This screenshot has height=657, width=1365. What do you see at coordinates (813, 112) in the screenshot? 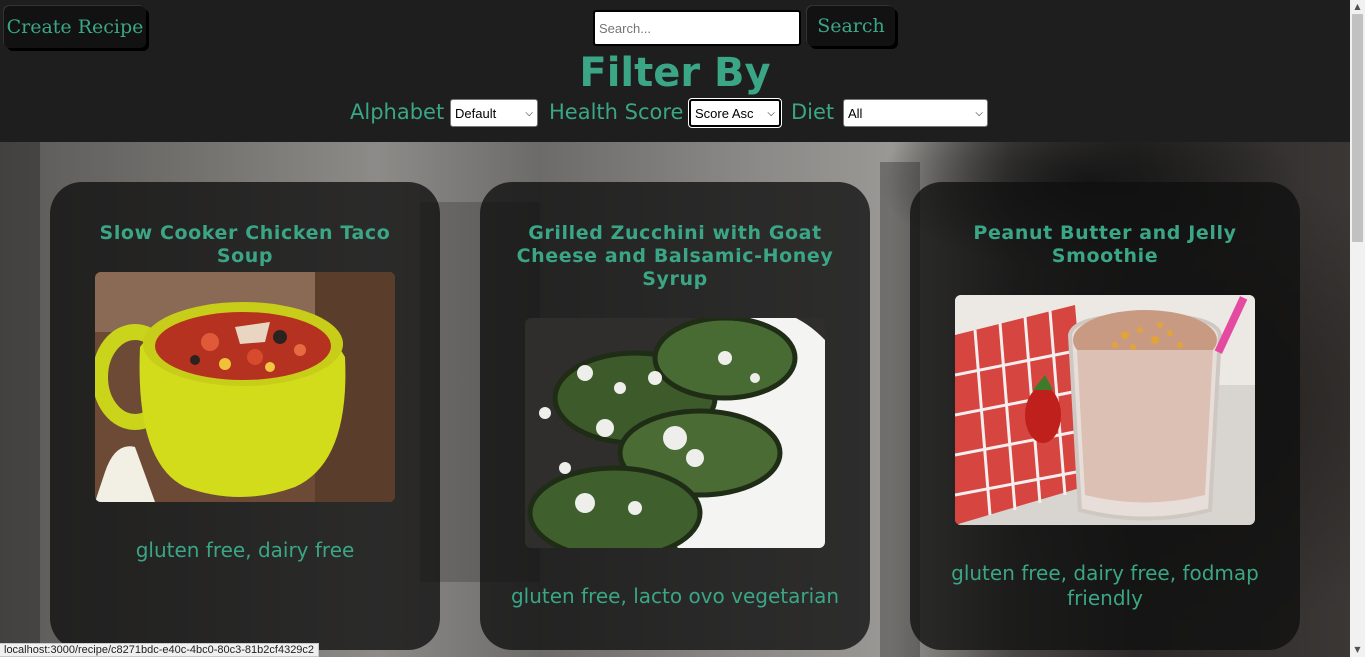
I see `diet-label: Diet` at bounding box center [813, 112].